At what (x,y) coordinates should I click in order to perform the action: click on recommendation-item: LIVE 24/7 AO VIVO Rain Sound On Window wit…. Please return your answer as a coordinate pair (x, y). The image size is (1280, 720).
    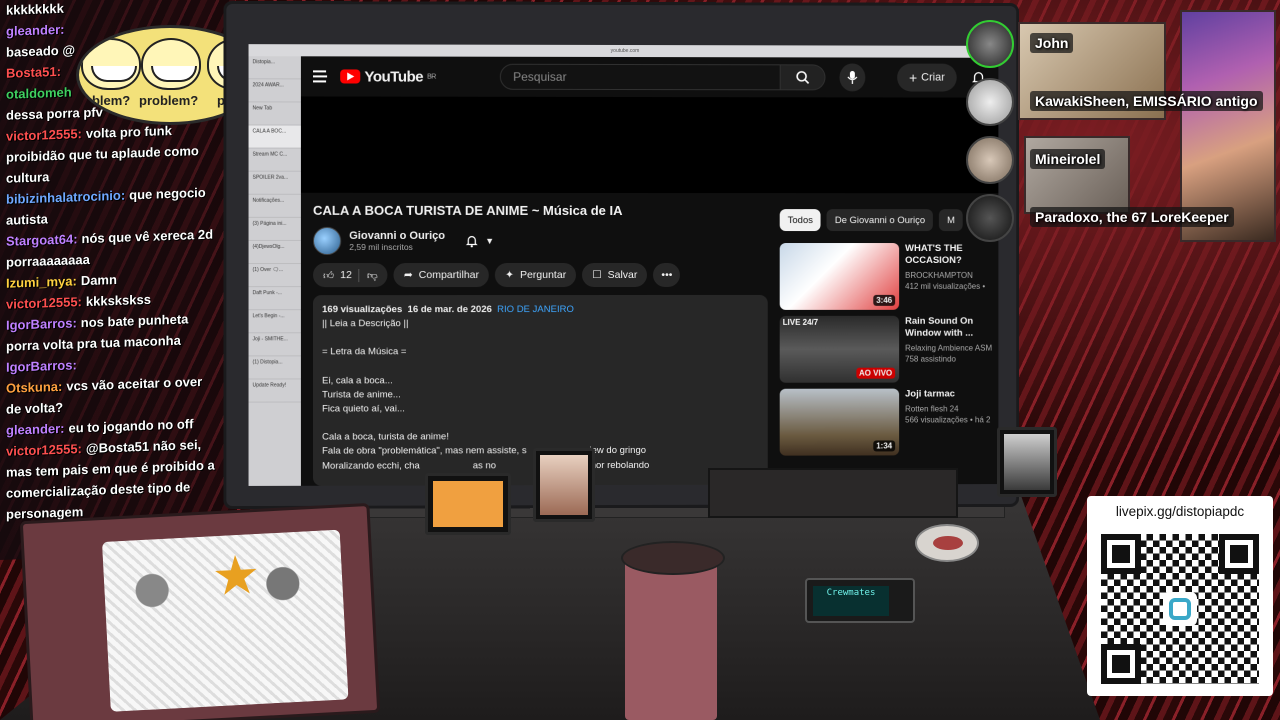
    Looking at the image, I should click on (889, 349).